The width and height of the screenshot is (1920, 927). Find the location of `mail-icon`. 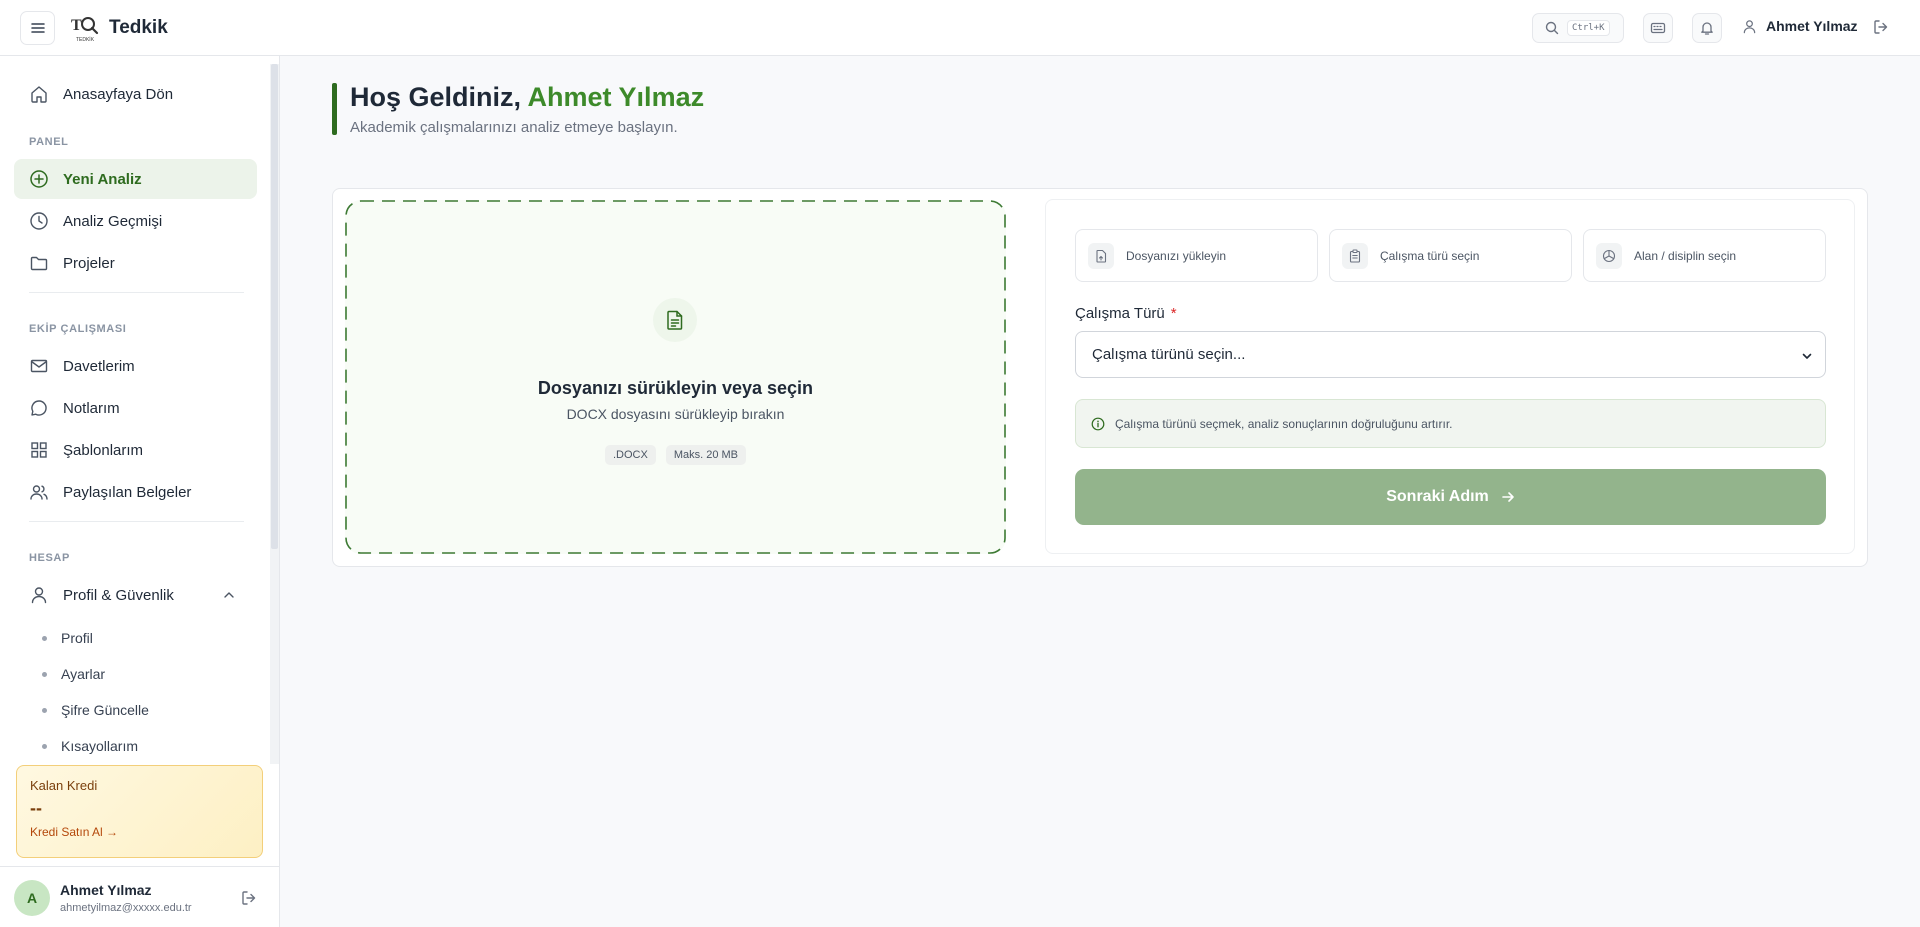

mail-icon is located at coordinates (39, 366).